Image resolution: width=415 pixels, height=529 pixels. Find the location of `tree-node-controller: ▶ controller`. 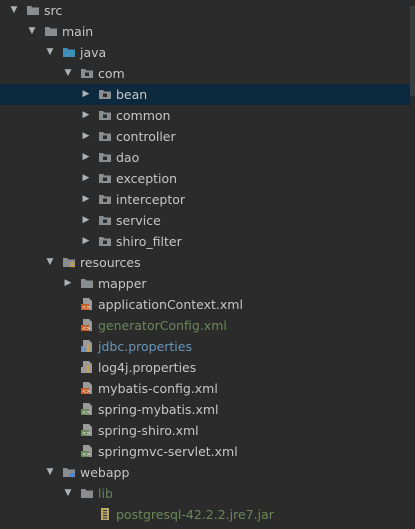

tree-node-controller: ▶ controller is located at coordinates (207, 136).